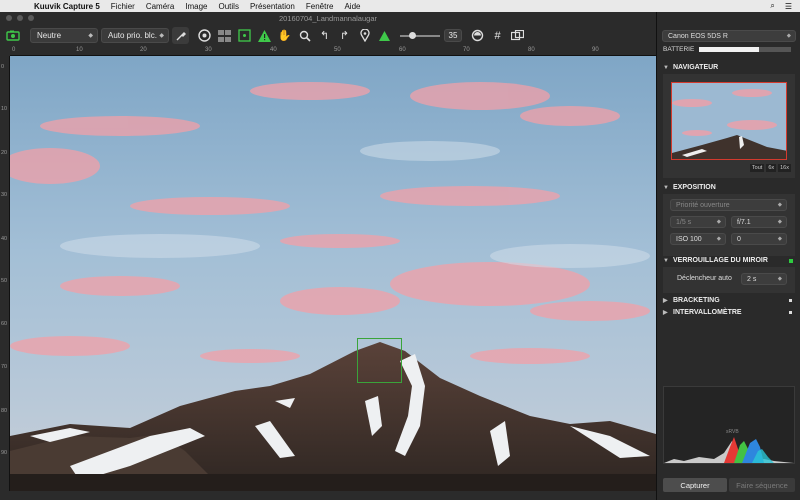 The image size is (800, 500). Describe the element at coordinates (420, 35) in the screenshot. I see `zoom-slider` at that location.